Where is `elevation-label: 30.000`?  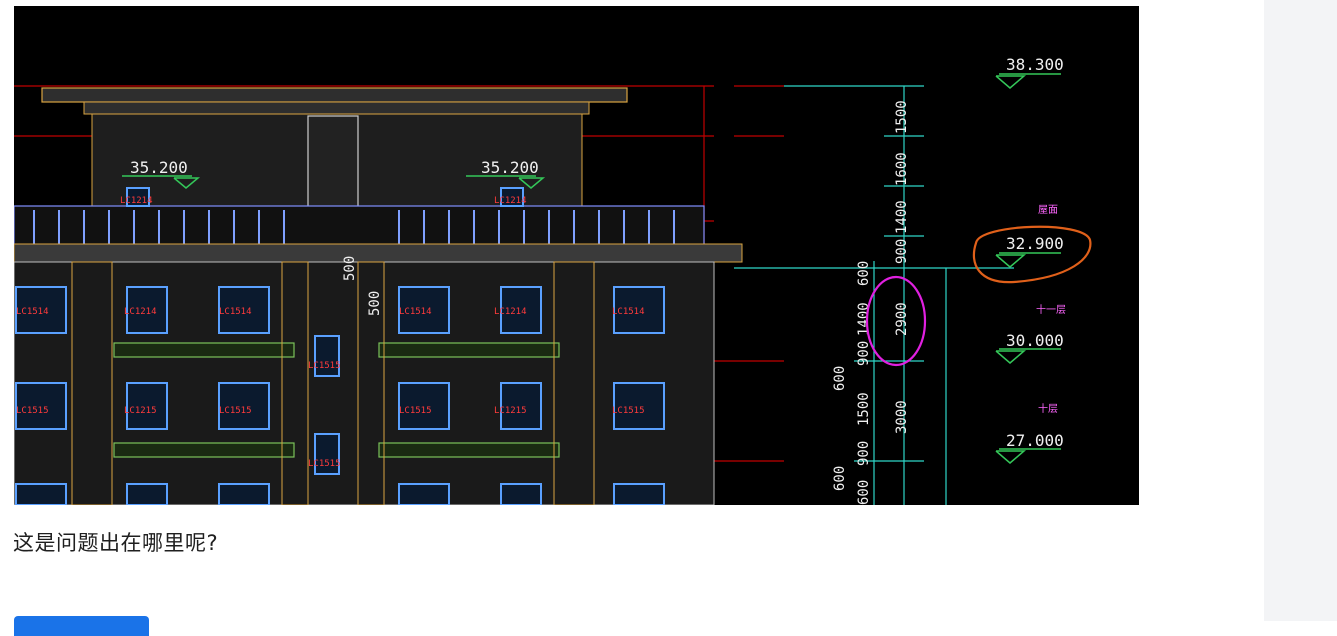 elevation-label: 30.000 is located at coordinates (1035, 340).